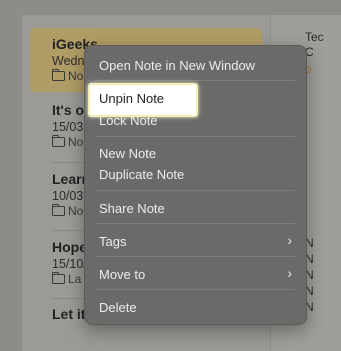 The image size is (341, 351). Describe the element at coordinates (69, 279) in the screenshot. I see `note-folder: La` at that location.